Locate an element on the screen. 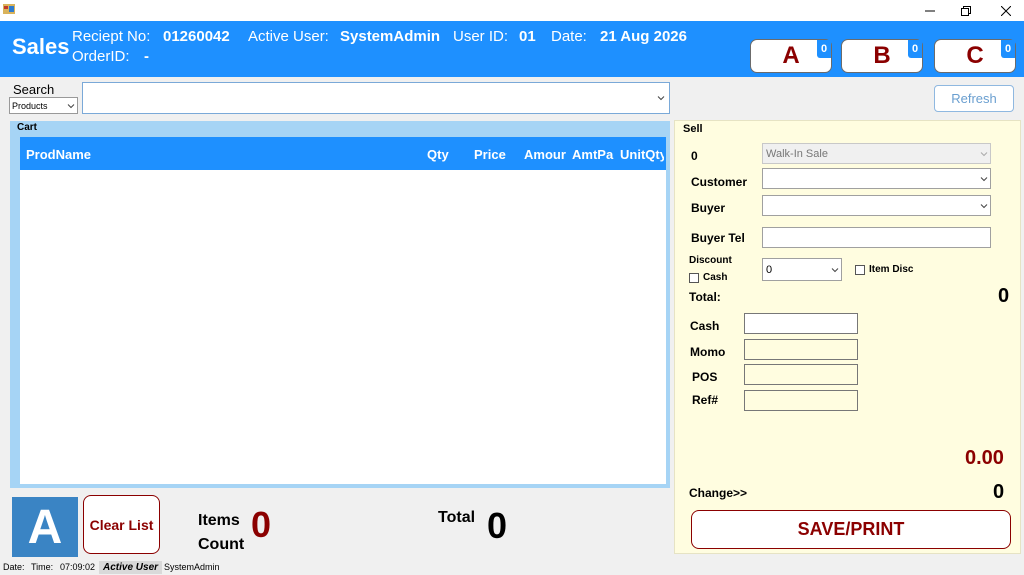  pos-payment-label: POS is located at coordinates (705, 377).